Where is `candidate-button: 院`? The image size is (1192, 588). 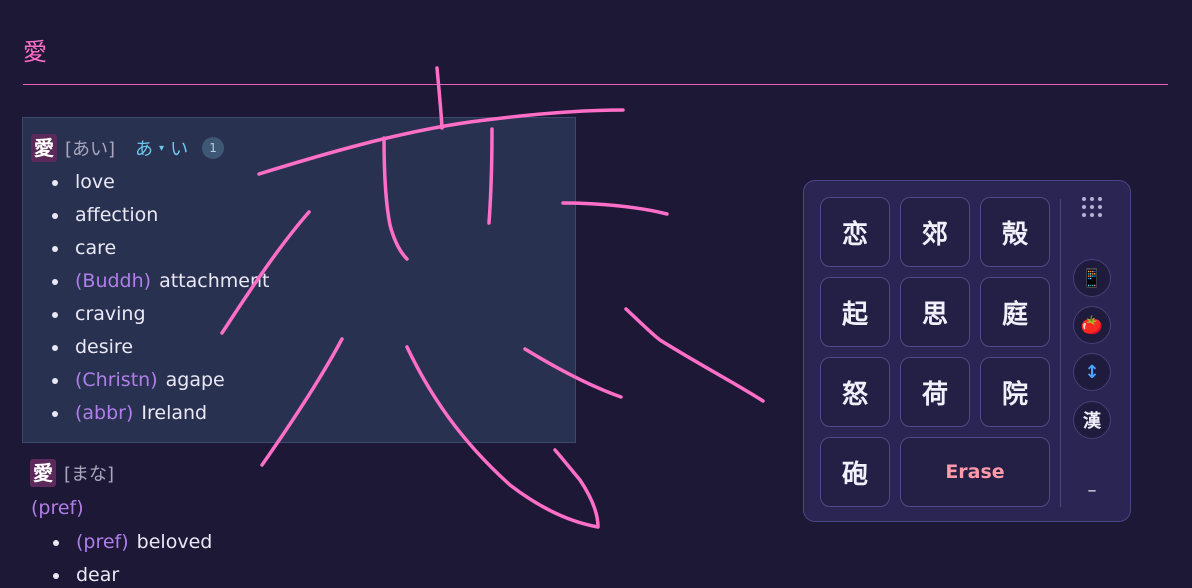
candidate-button: 院 is located at coordinates (1015, 392).